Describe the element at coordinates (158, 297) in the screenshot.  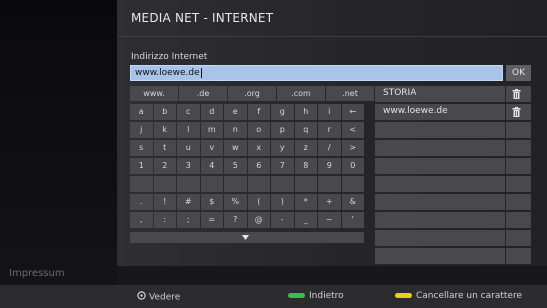
I see `view-hint: Vedere` at that location.